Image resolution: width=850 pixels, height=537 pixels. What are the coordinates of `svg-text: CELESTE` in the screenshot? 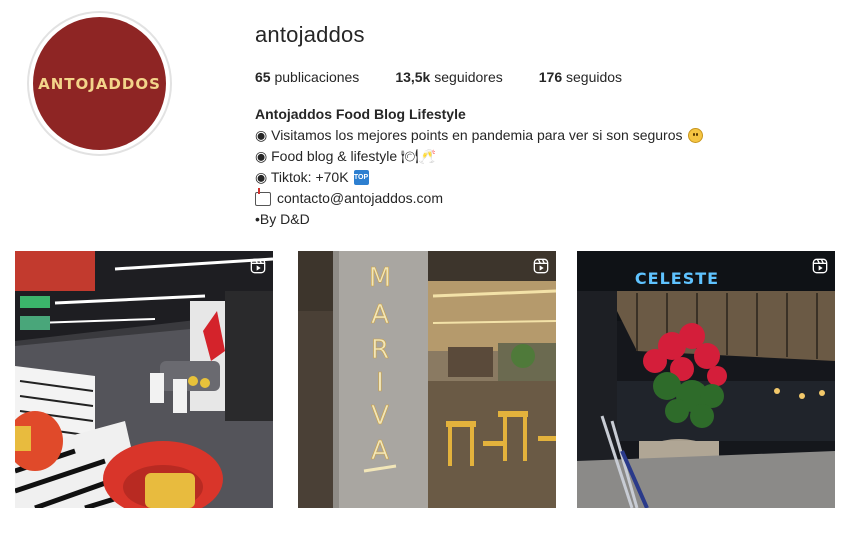 It's located at (677, 278).